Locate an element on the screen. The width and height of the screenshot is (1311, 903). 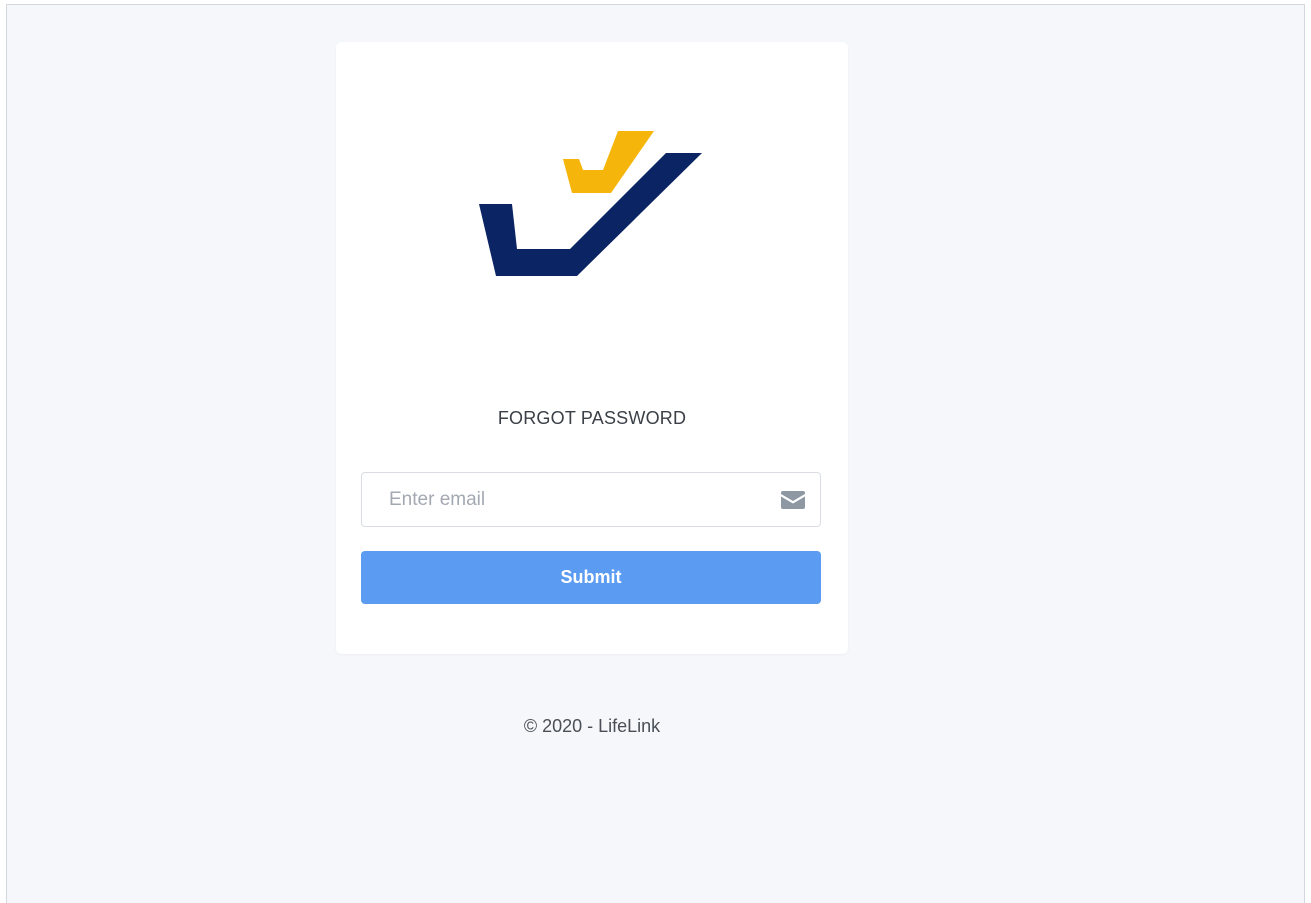
envelope-icon is located at coordinates (793, 500).